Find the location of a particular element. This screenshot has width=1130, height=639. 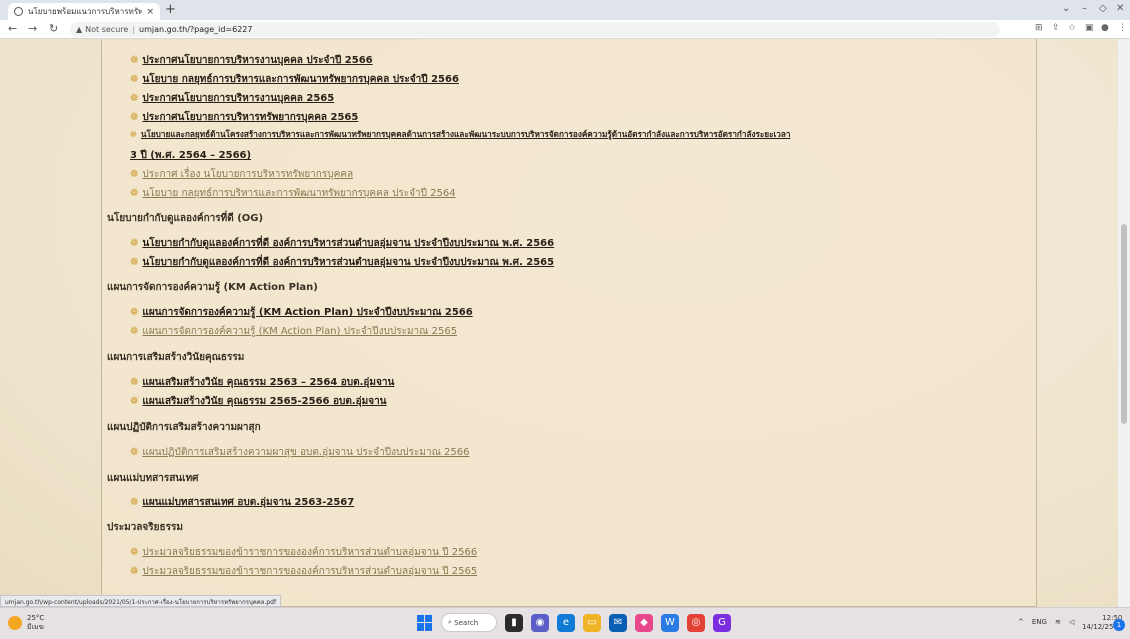

link-hr-resource-2565: ❁ ประกาศนโยบายการบริหารทรัพยากรบุคคล 2565 is located at coordinates (244, 117).